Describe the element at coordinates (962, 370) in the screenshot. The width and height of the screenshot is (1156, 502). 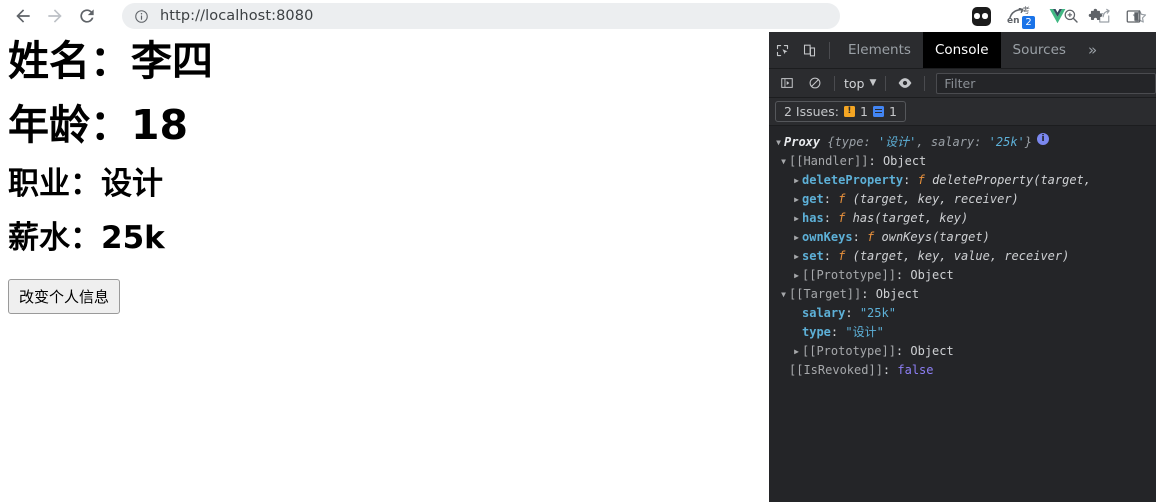
I see `console-line-isrevoked: [[IsRevoked]]: false` at that location.